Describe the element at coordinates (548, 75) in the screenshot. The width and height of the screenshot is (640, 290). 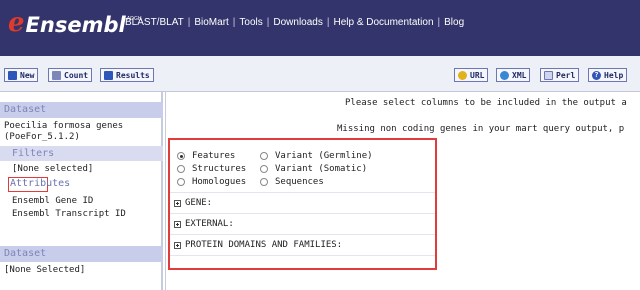
I see `perl-icon` at that location.